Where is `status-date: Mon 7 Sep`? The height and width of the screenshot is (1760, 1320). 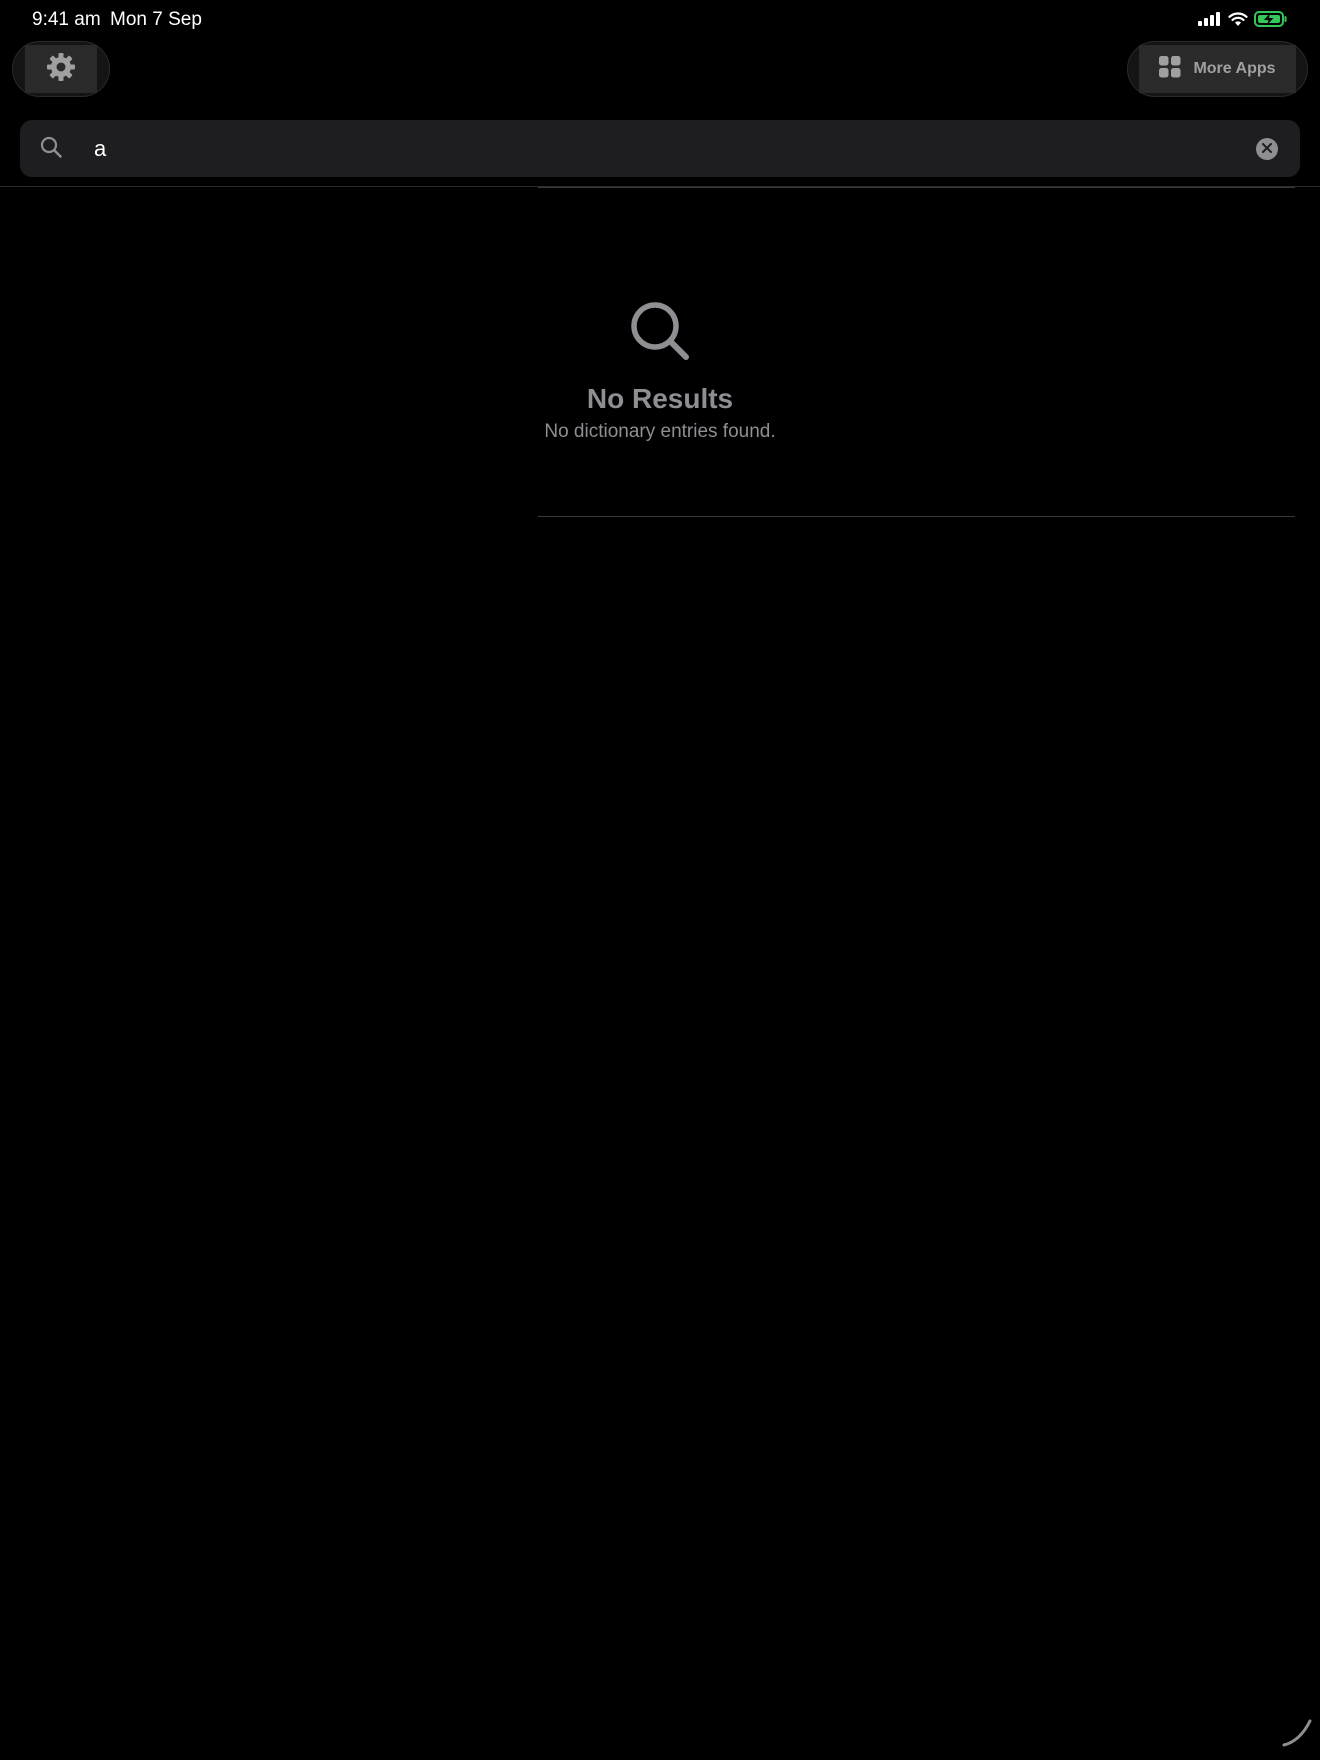
status-date: Mon 7 Sep is located at coordinates (156, 19).